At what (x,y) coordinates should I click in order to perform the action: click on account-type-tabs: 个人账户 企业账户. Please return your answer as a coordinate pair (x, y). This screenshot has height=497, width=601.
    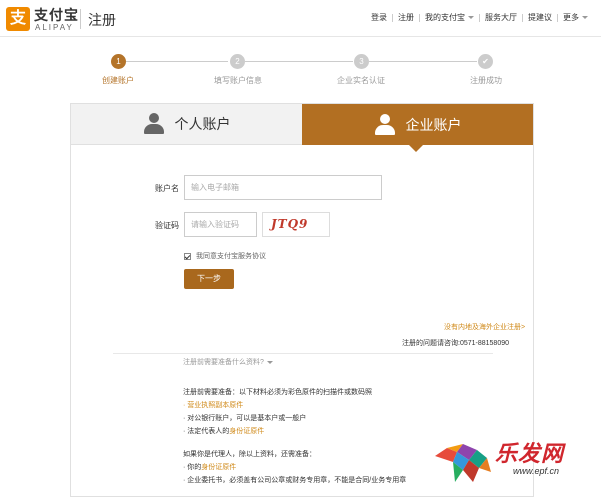
    Looking at the image, I should click on (302, 124).